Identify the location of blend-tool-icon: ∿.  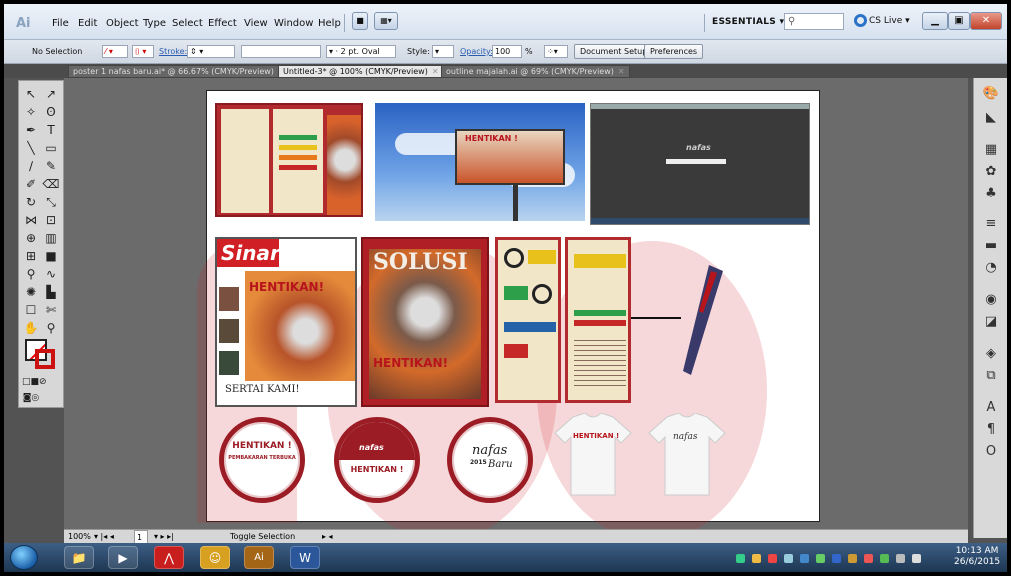
(51, 274).